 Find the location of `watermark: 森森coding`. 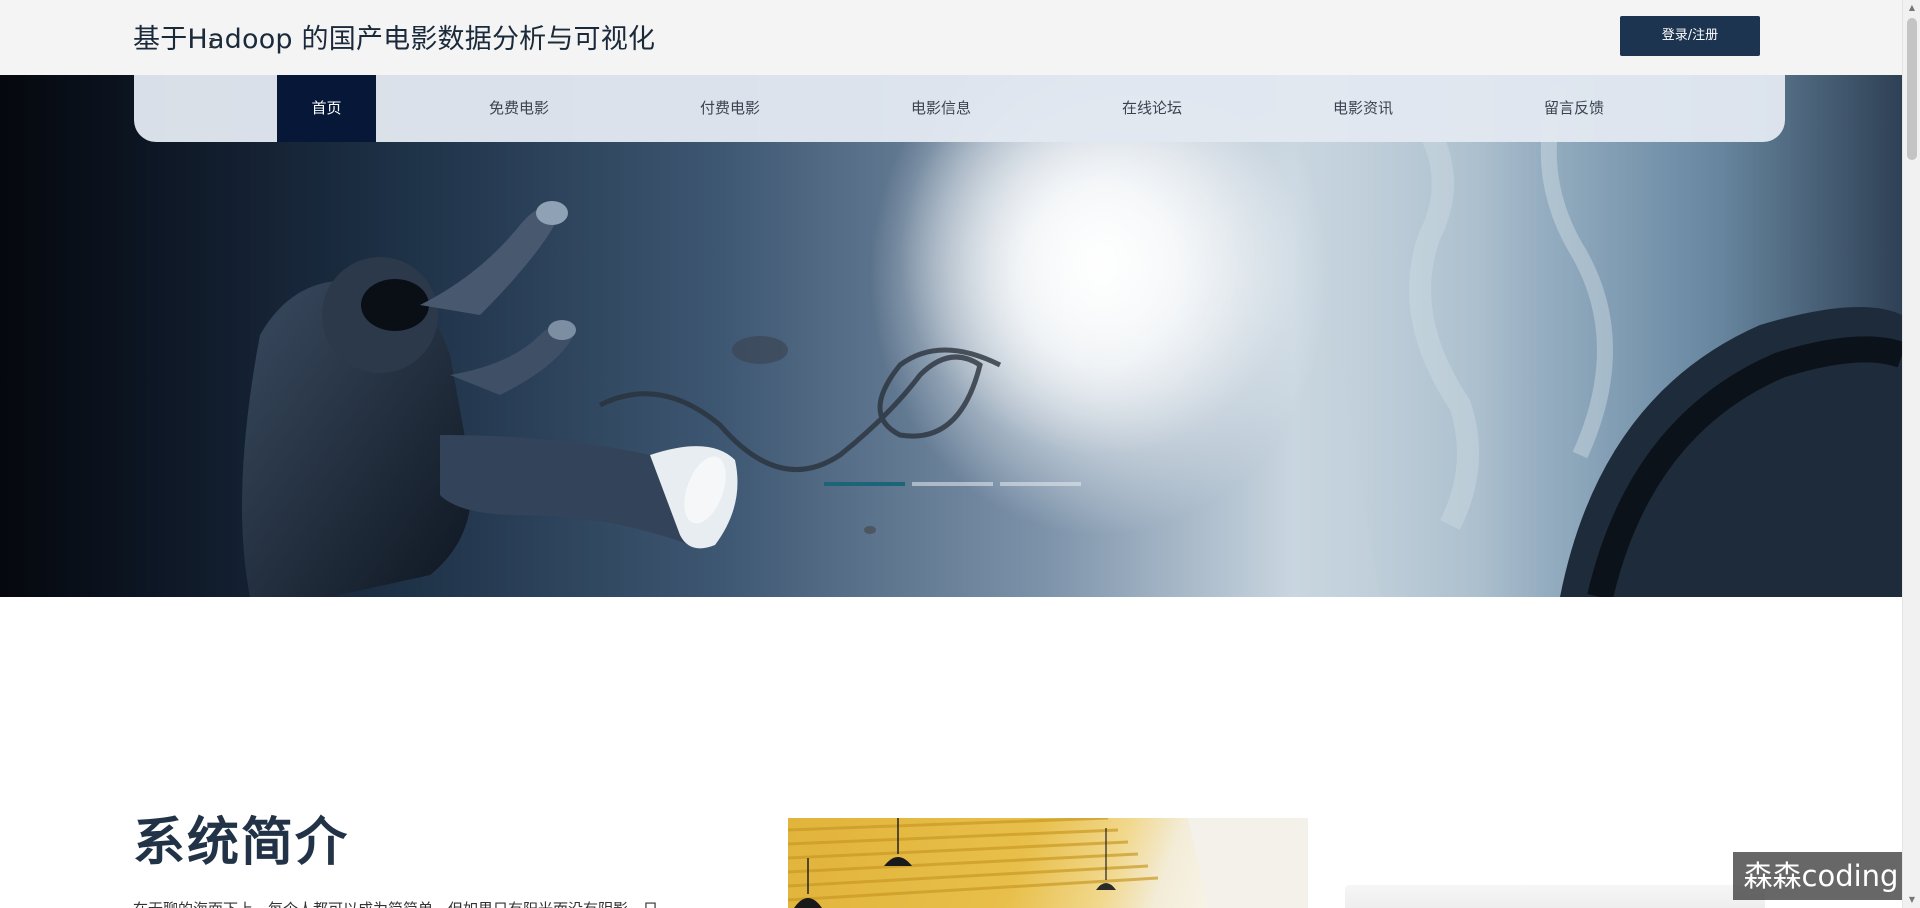

watermark: 森森coding is located at coordinates (1821, 876).